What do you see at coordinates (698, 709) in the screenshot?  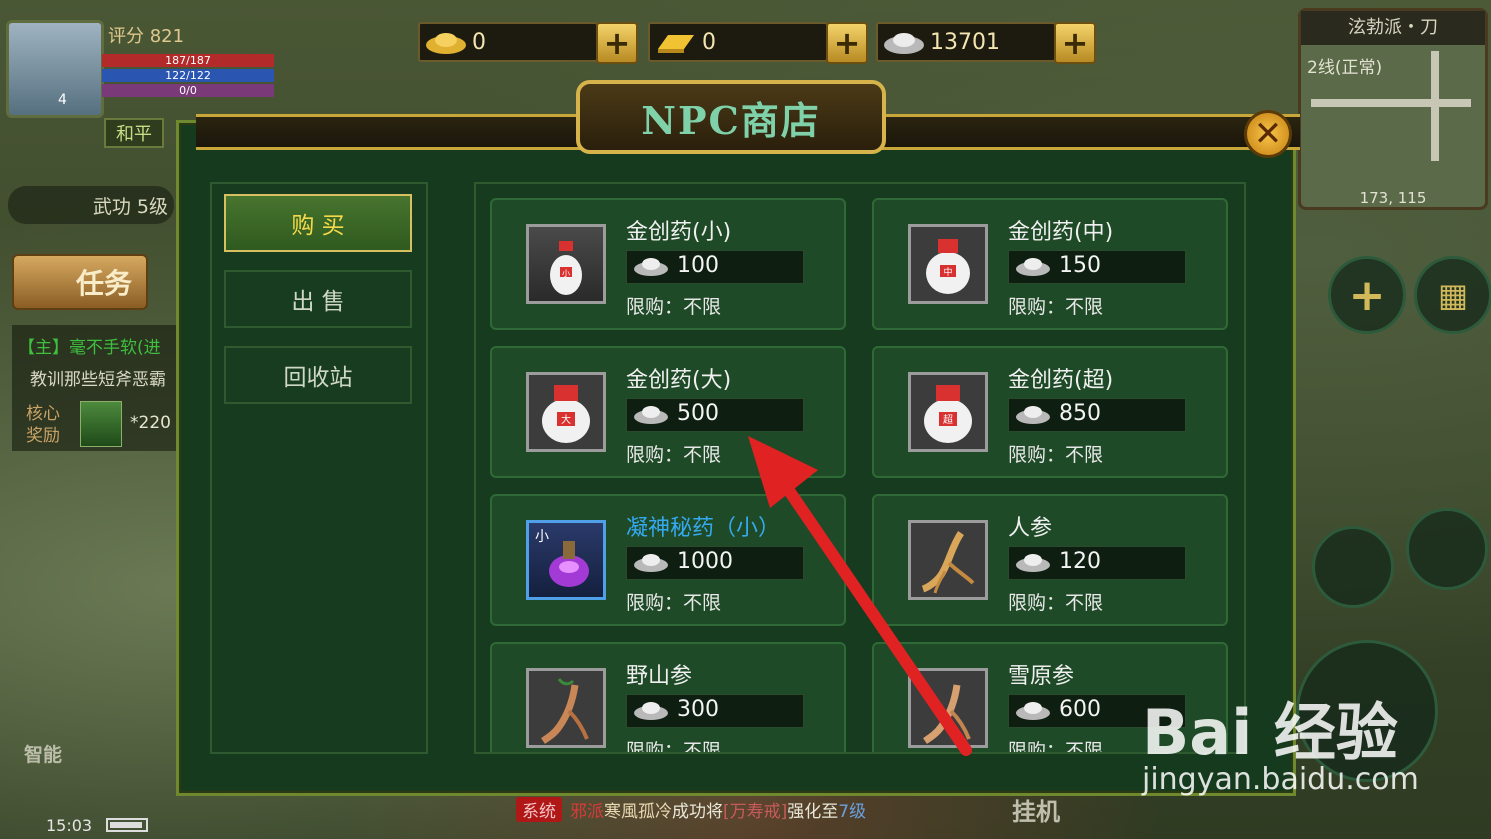 I see `item-price: 300` at bounding box center [698, 709].